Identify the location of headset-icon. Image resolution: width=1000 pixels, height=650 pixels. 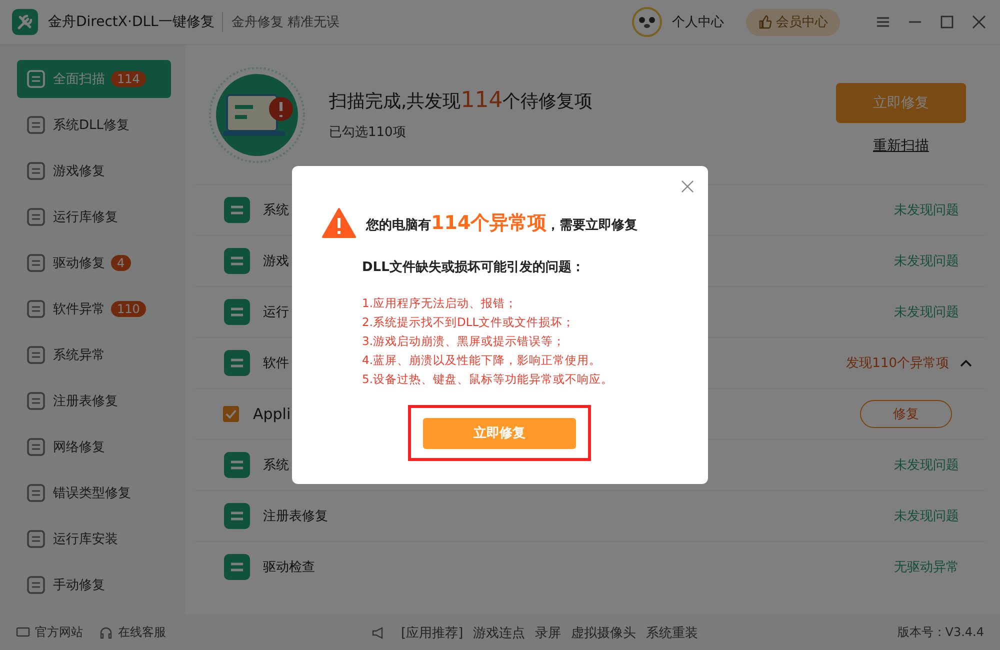
(106, 633).